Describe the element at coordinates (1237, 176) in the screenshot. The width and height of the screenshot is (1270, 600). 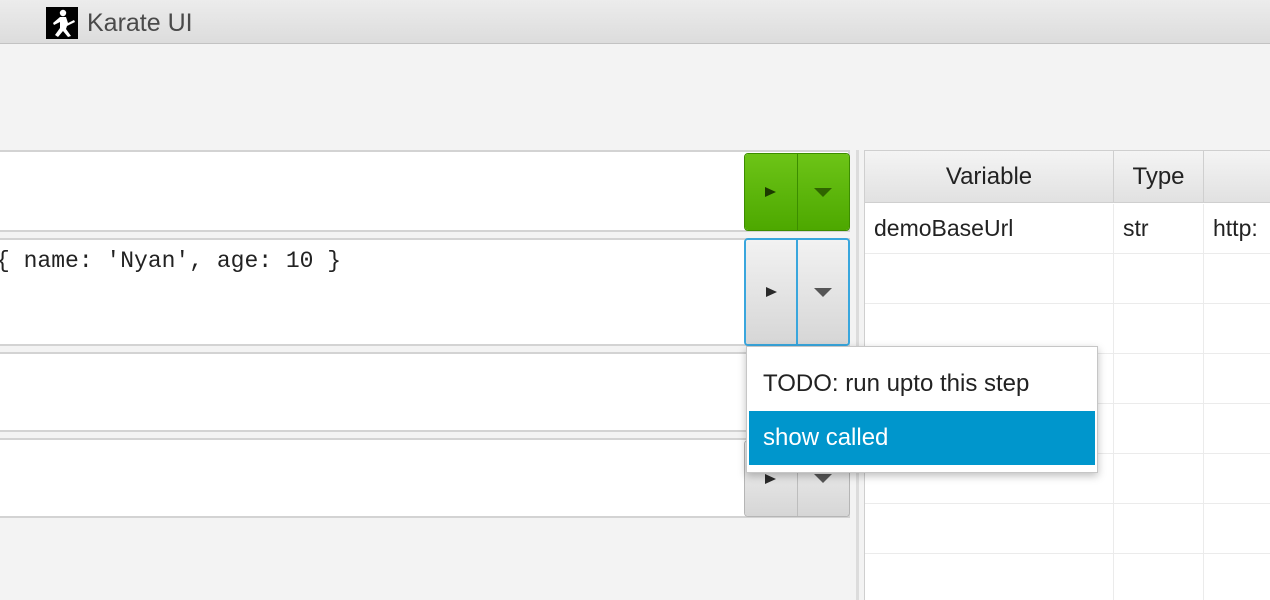
I see `column-header-value` at that location.